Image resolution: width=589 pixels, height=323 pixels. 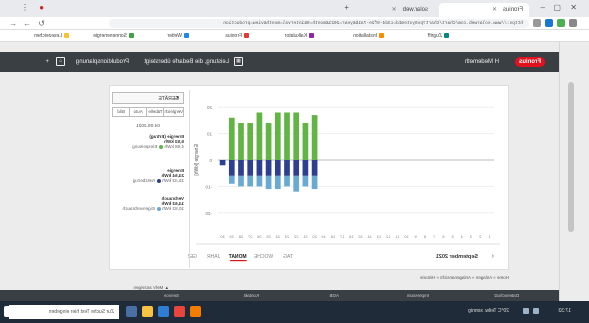 I want to click on device-select: GERÄTE ▾, so click(x=148, y=98).